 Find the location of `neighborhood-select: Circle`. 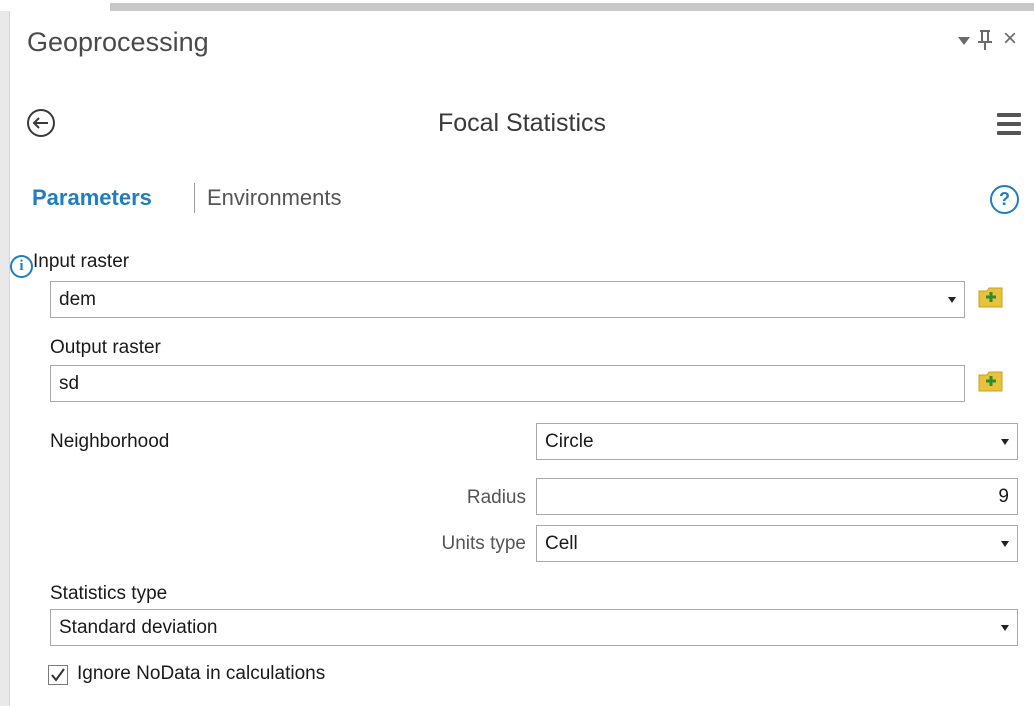

neighborhood-select: Circle is located at coordinates (777, 441).